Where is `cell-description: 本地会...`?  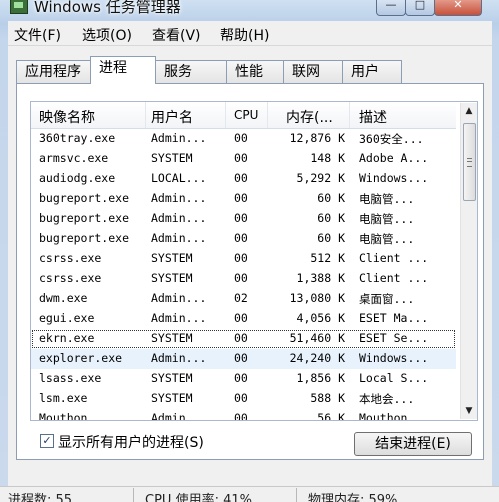 cell-description: 本地会... is located at coordinates (387, 399).